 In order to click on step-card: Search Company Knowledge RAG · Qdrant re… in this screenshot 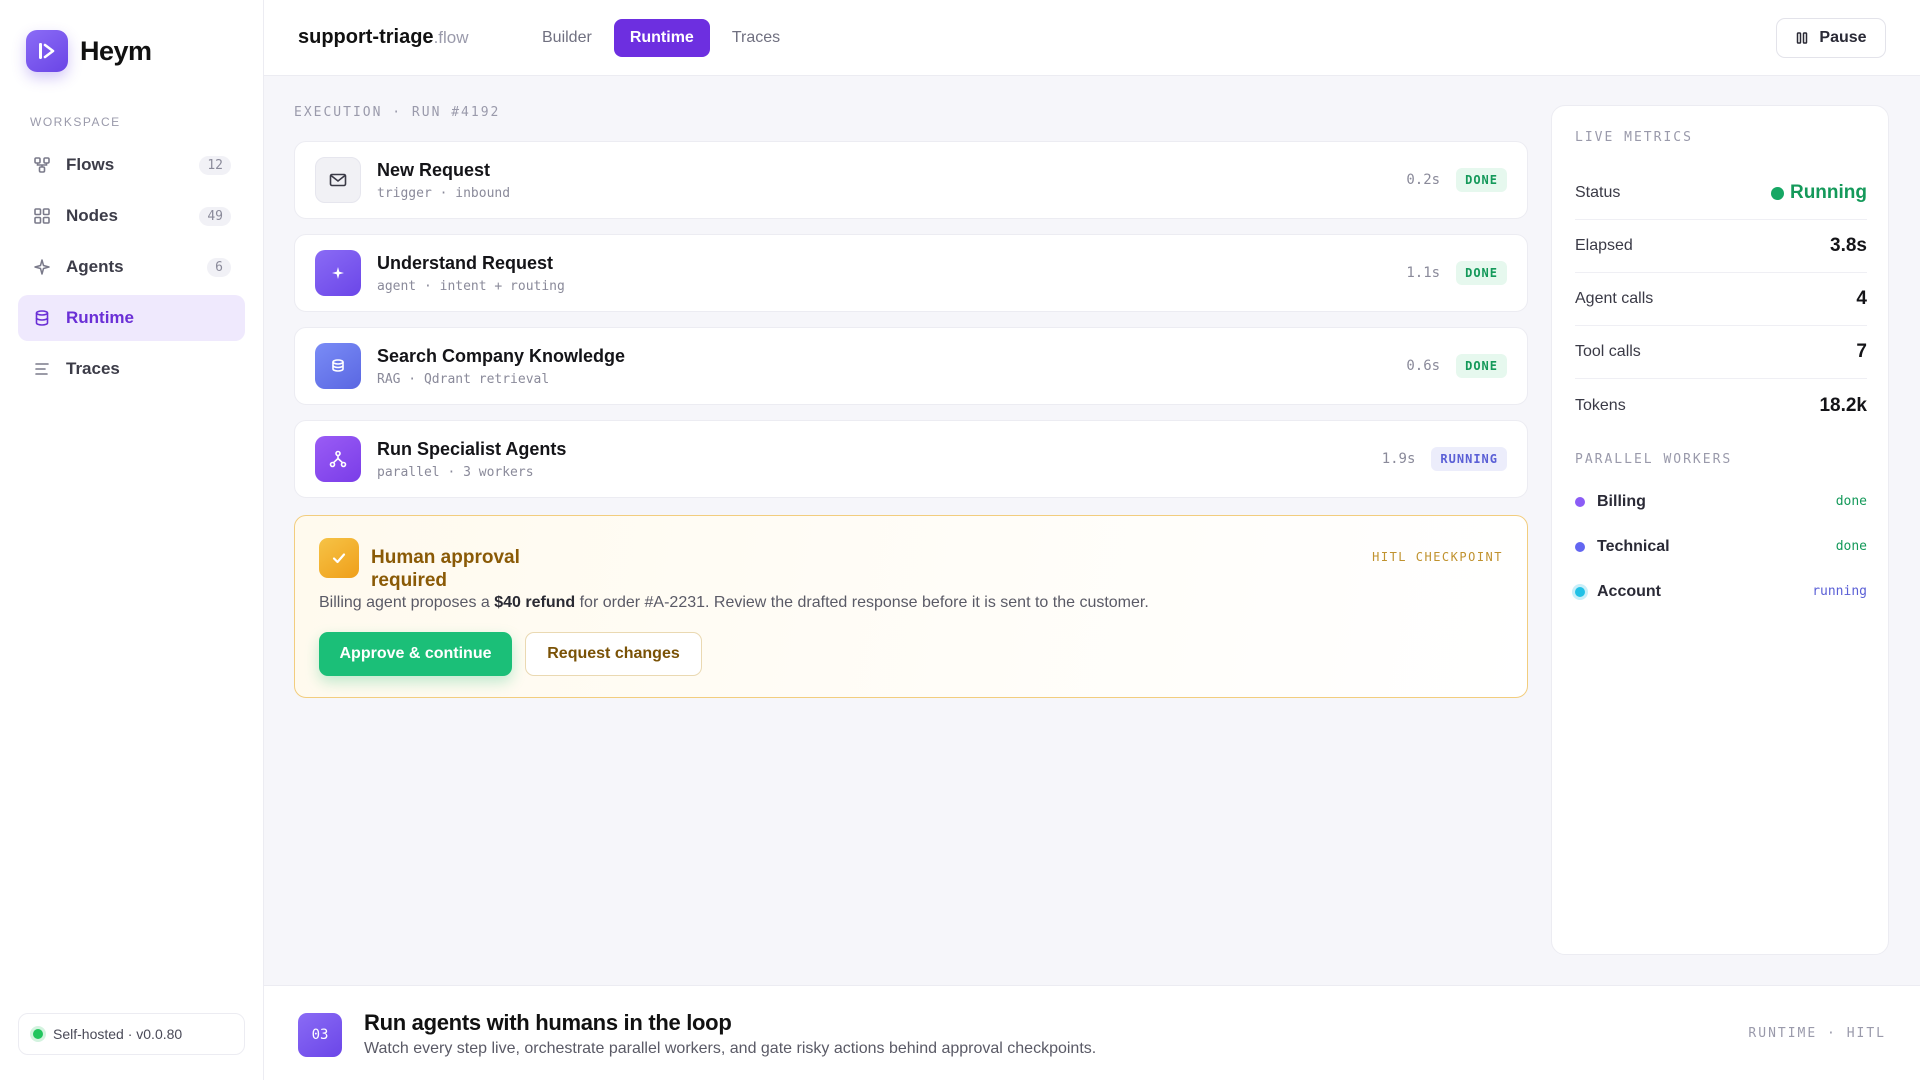, I will do `click(911, 366)`.